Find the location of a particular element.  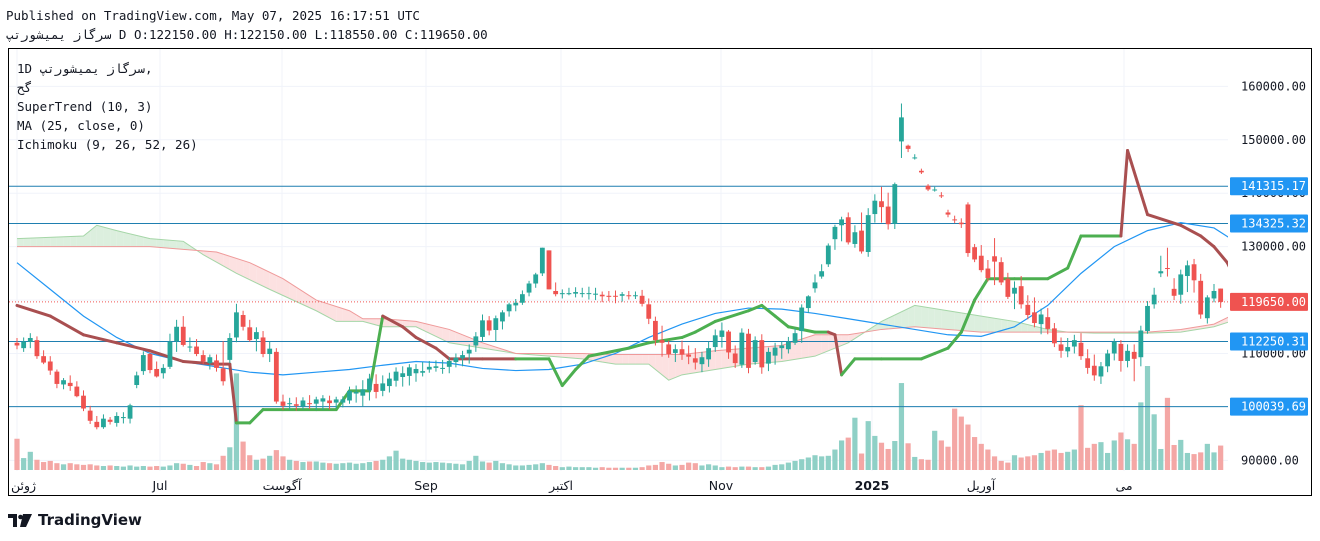

time-axis-label: می is located at coordinates (1123, 485).